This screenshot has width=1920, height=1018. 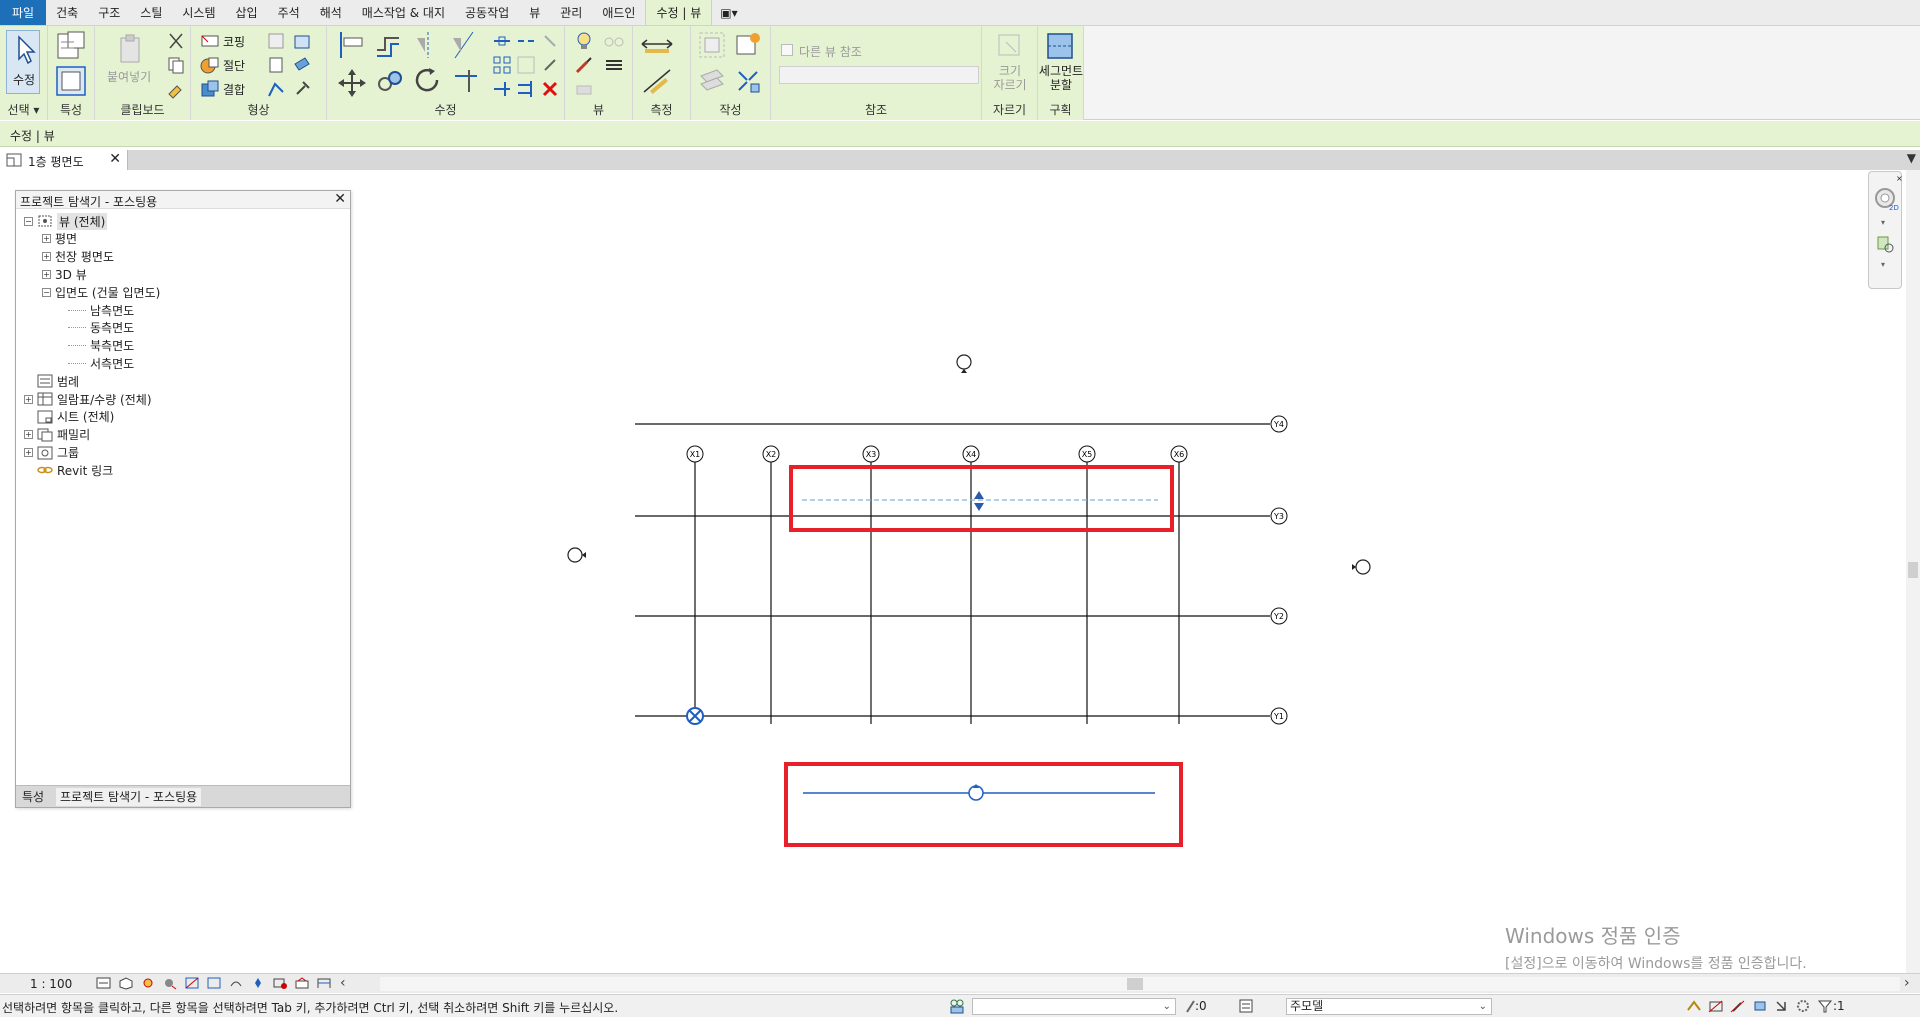 What do you see at coordinates (1886, 245) in the screenshot?
I see `zoom-region-icon` at bounding box center [1886, 245].